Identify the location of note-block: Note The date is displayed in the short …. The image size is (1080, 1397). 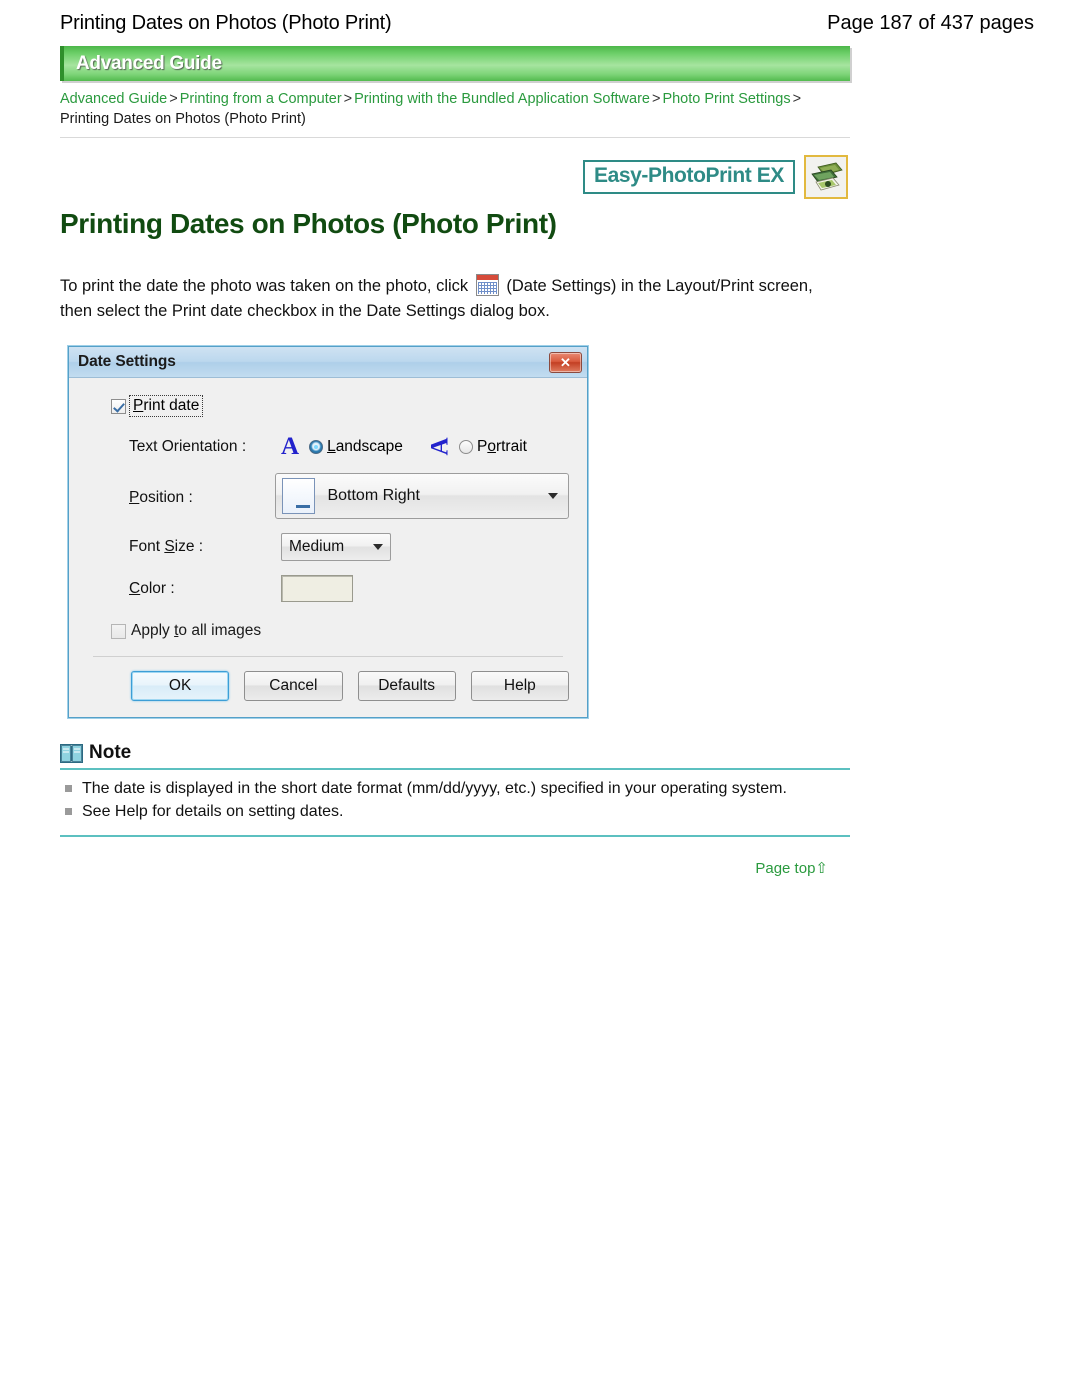
(455, 789).